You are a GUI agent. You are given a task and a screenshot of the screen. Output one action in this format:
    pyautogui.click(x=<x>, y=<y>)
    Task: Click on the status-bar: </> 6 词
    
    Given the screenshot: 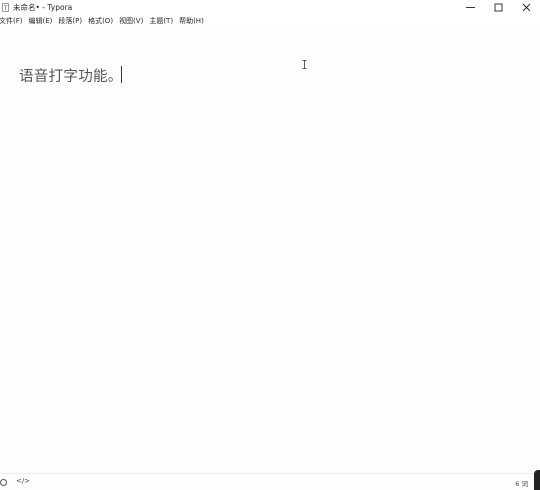 What is the action you would take?
    pyautogui.click(x=270, y=481)
    